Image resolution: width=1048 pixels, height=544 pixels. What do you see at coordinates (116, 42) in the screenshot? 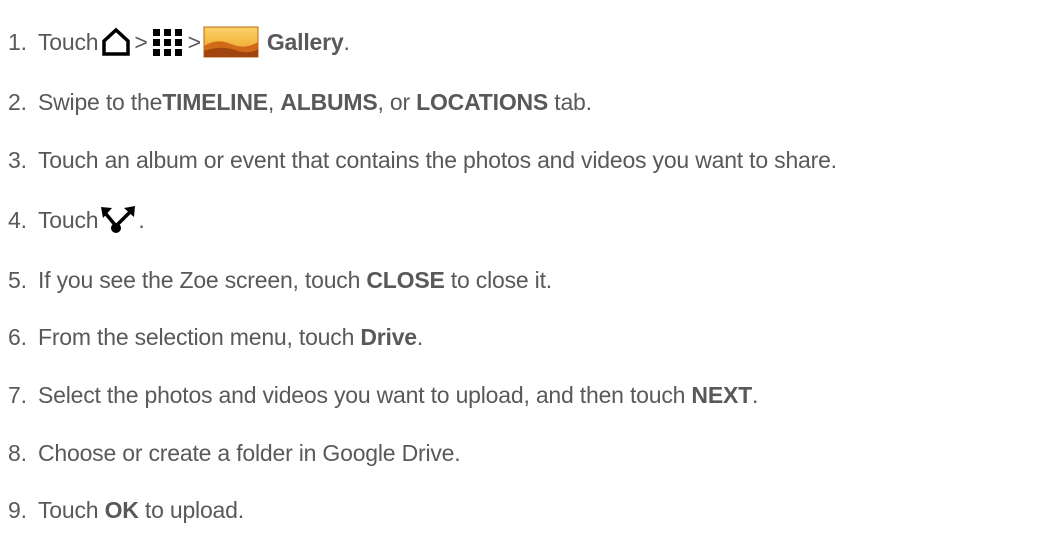
I see `home-icon` at bounding box center [116, 42].